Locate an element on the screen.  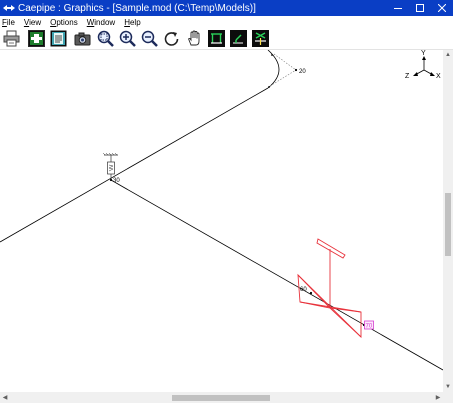
show-model-button is located at coordinates (36, 38).